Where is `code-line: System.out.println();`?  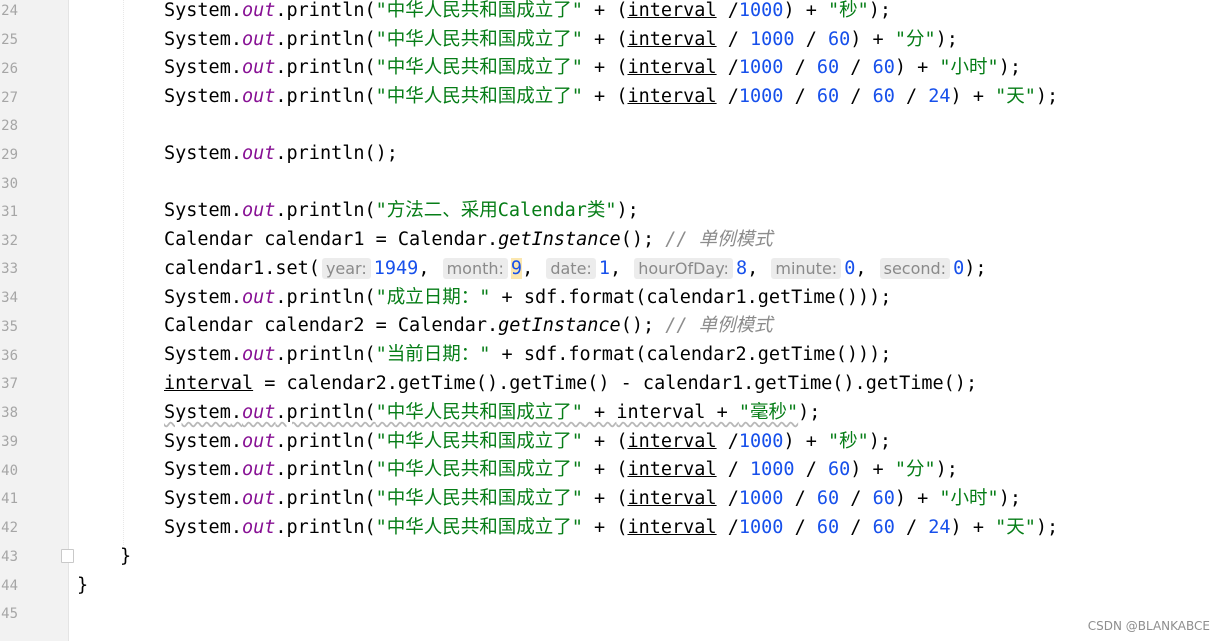 code-line: System.out.println(); is located at coordinates (237, 154).